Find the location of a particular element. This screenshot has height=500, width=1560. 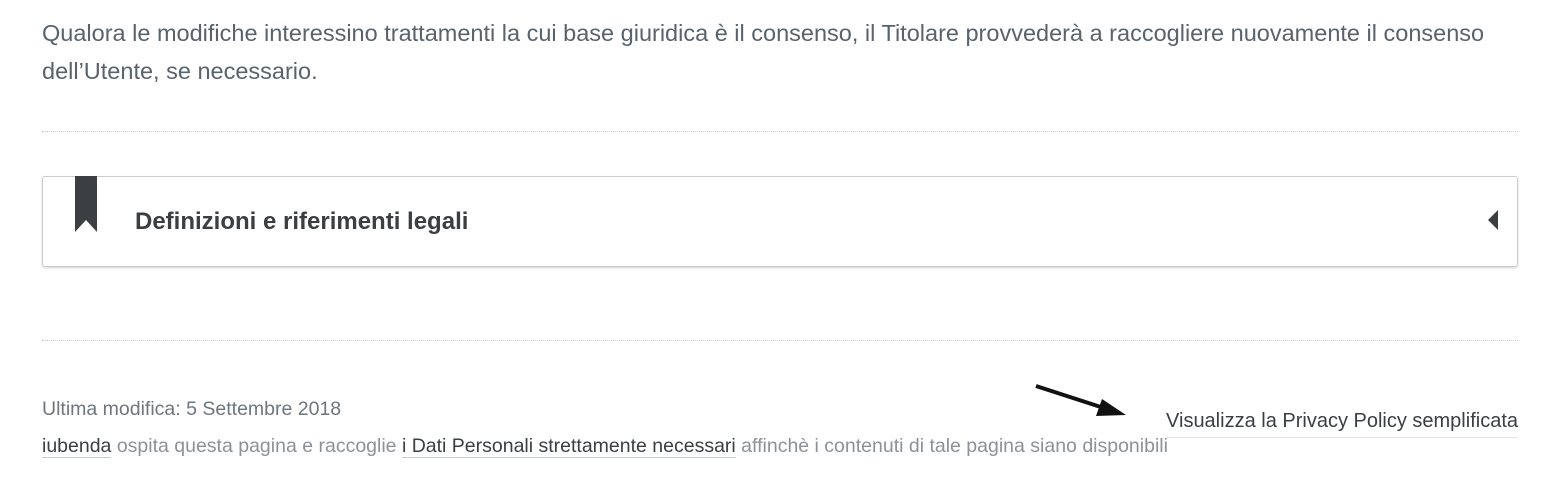

footer-divider is located at coordinates (780, 340).